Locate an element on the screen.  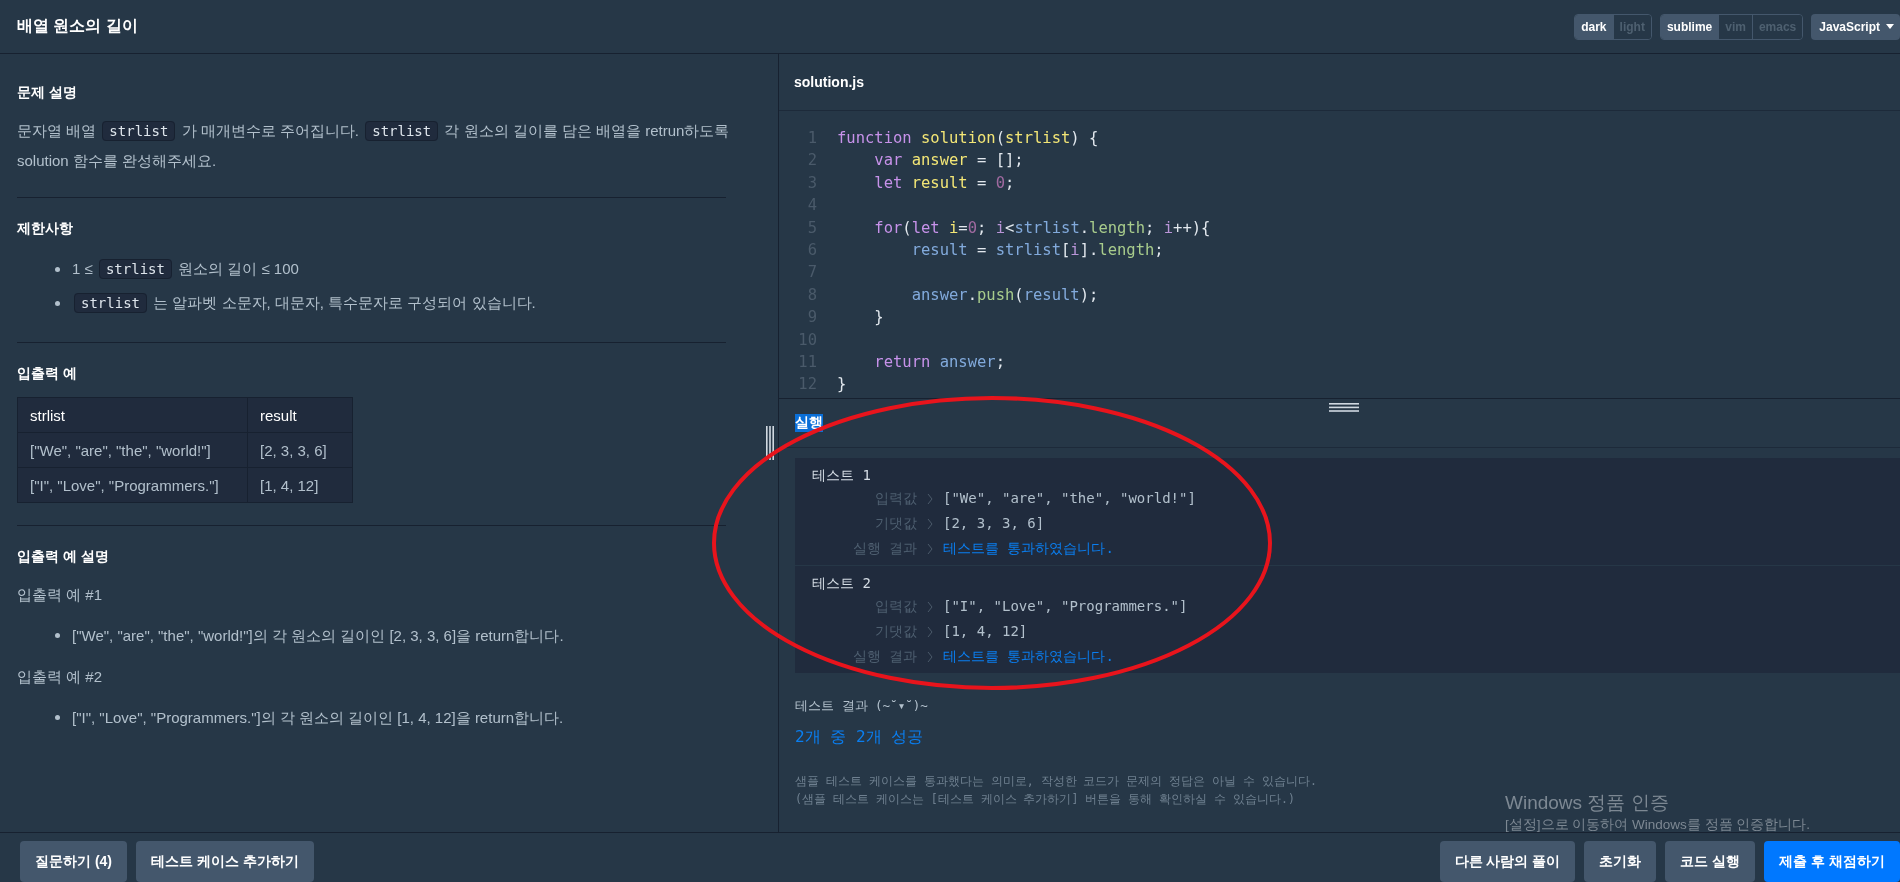
note-text: 샘플 테스트 케이스를 통과했다는 의미로, 작성한 코드가 문제의 정답은 아닐 수 있습니다. is located at coordinates (1056, 781).